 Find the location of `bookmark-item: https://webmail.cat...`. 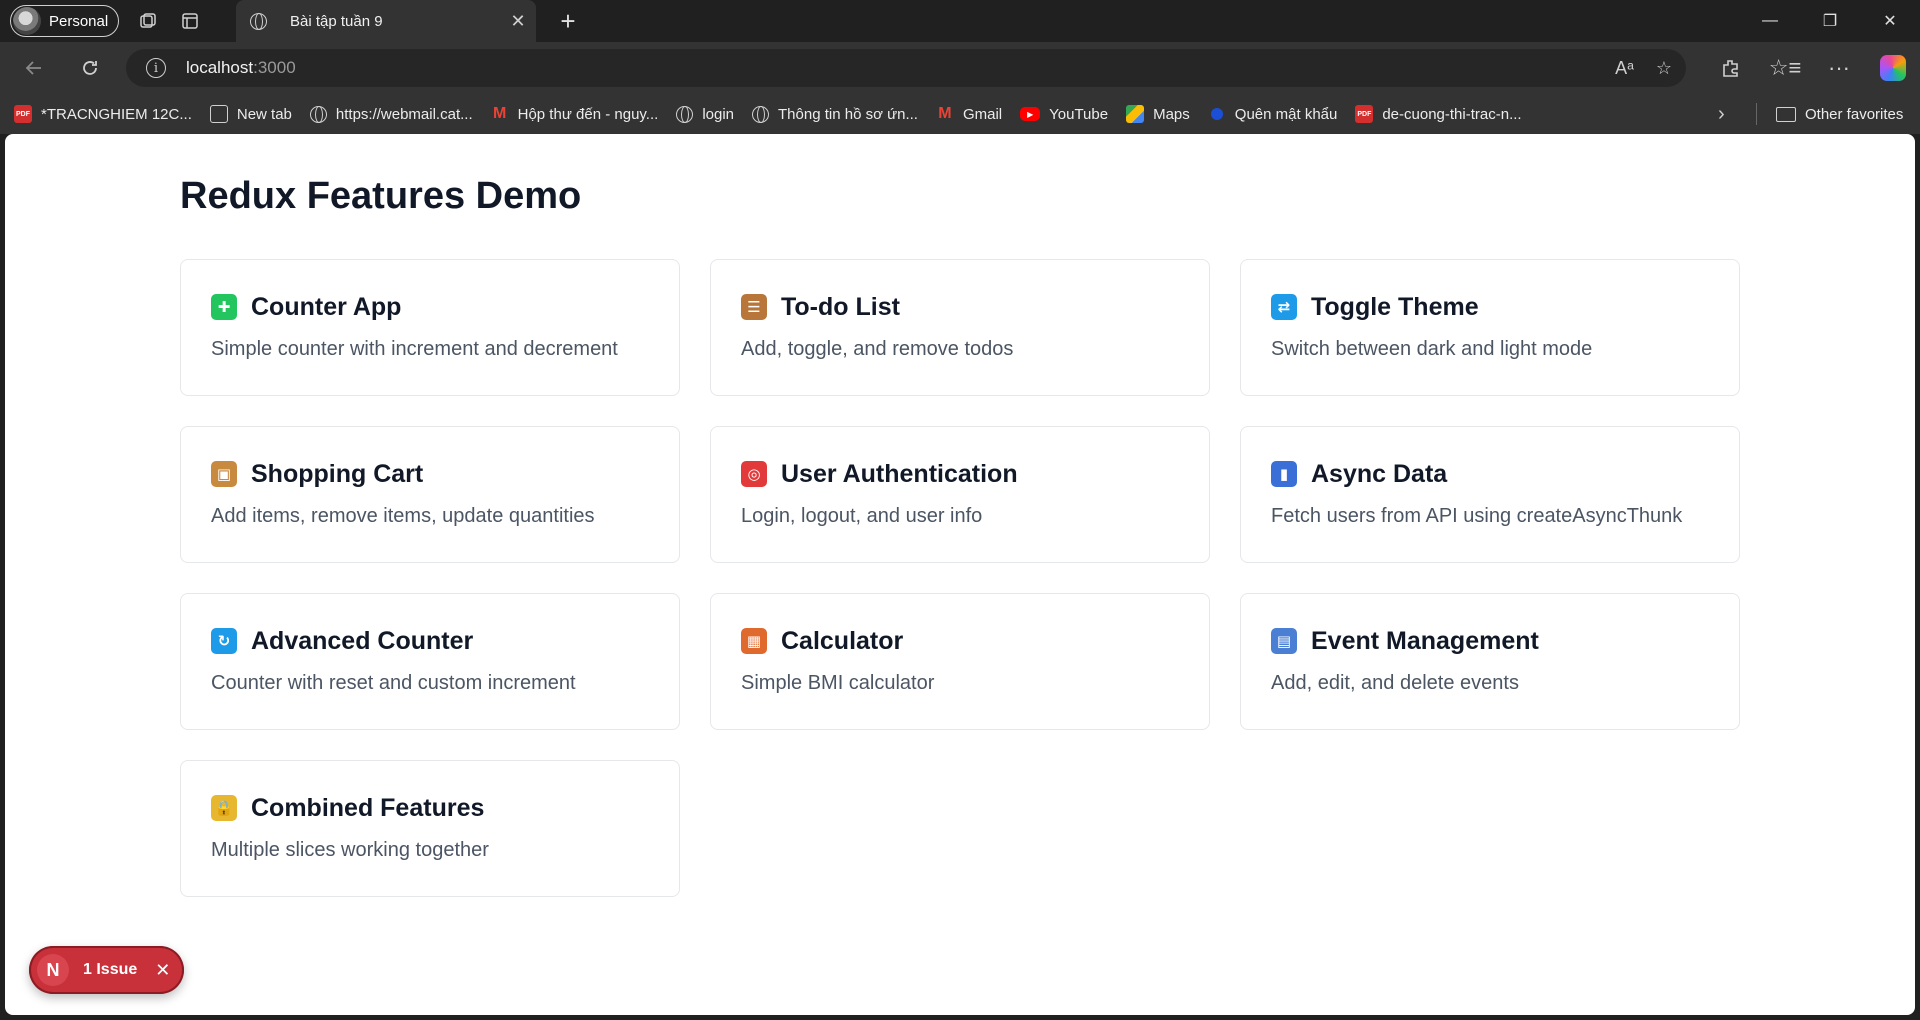

bookmark-item: https://webmail.cat... is located at coordinates (391, 114).